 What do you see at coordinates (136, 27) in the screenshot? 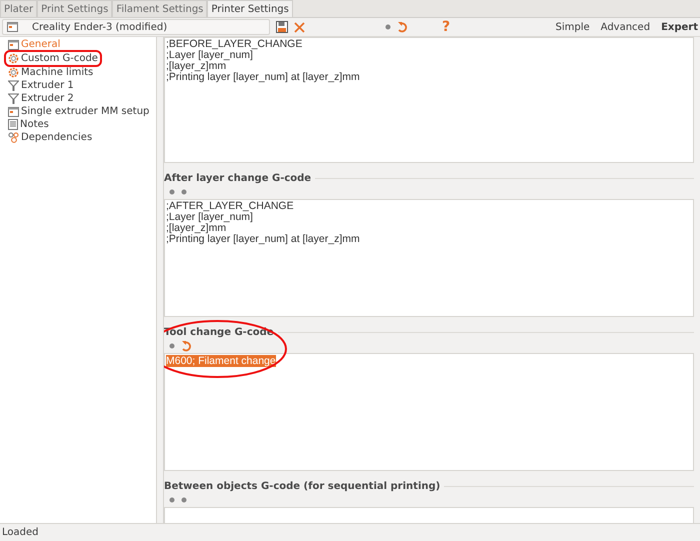
I see `preset-dropdown: Creality Ender-3 (modified)` at bounding box center [136, 27].